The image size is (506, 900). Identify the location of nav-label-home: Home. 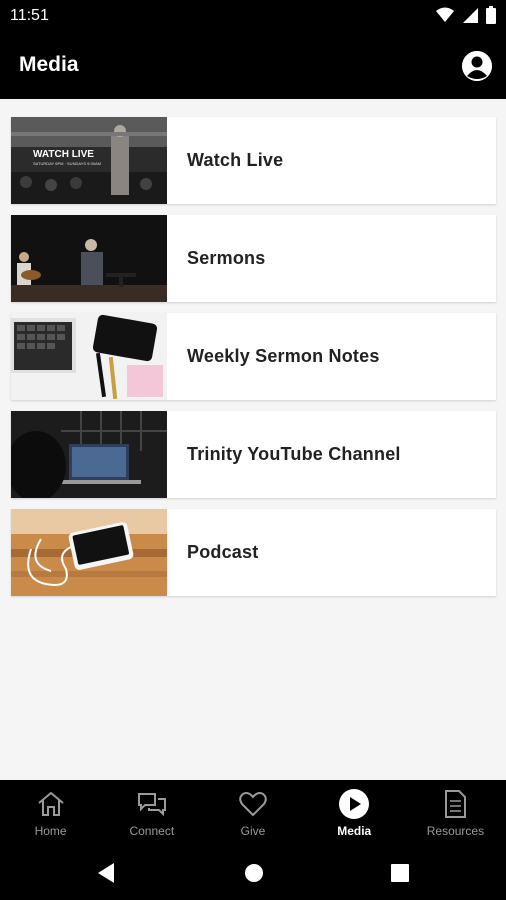
(50, 831).